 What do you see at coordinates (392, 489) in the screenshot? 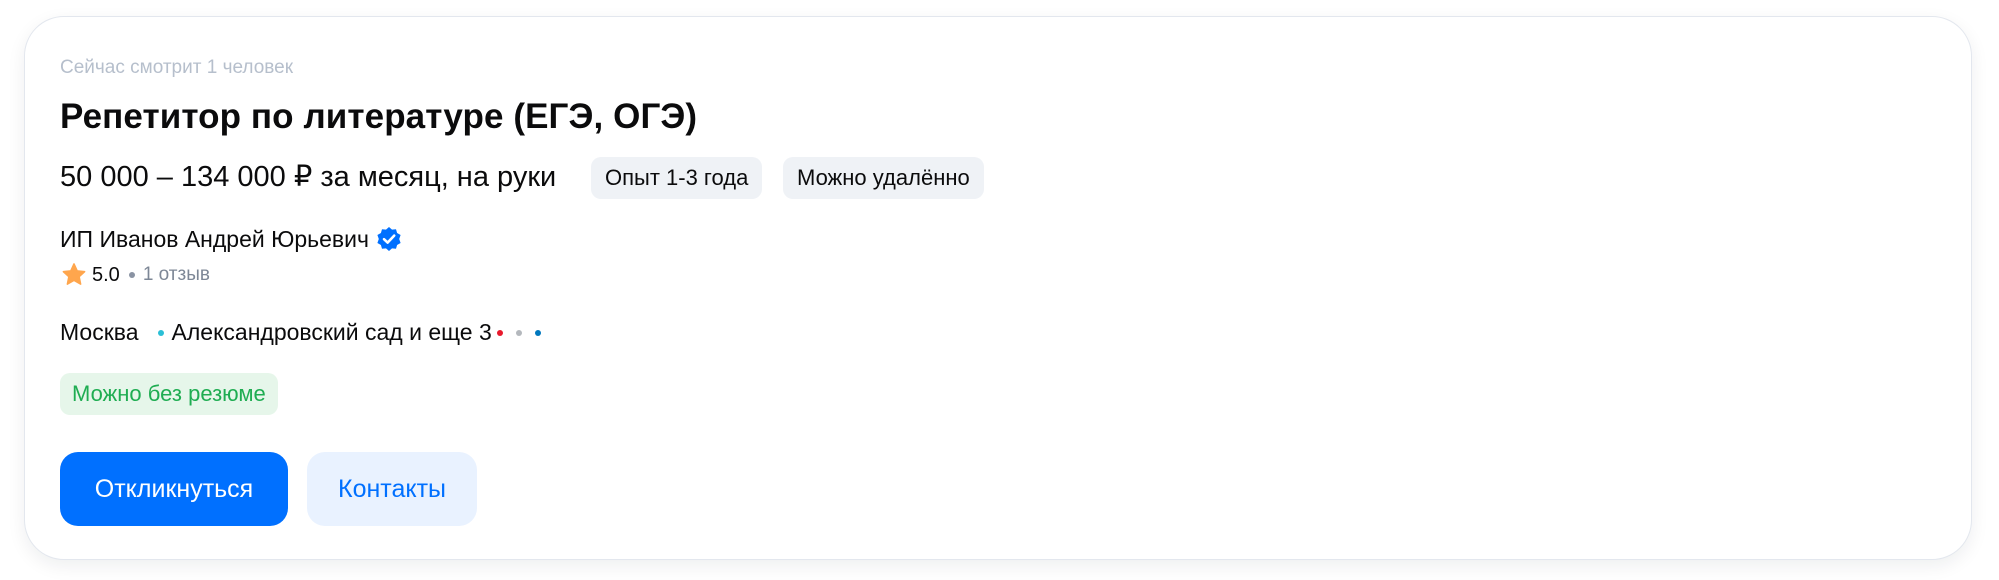
I see `contacts-button: Контакты` at bounding box center [392, 489].